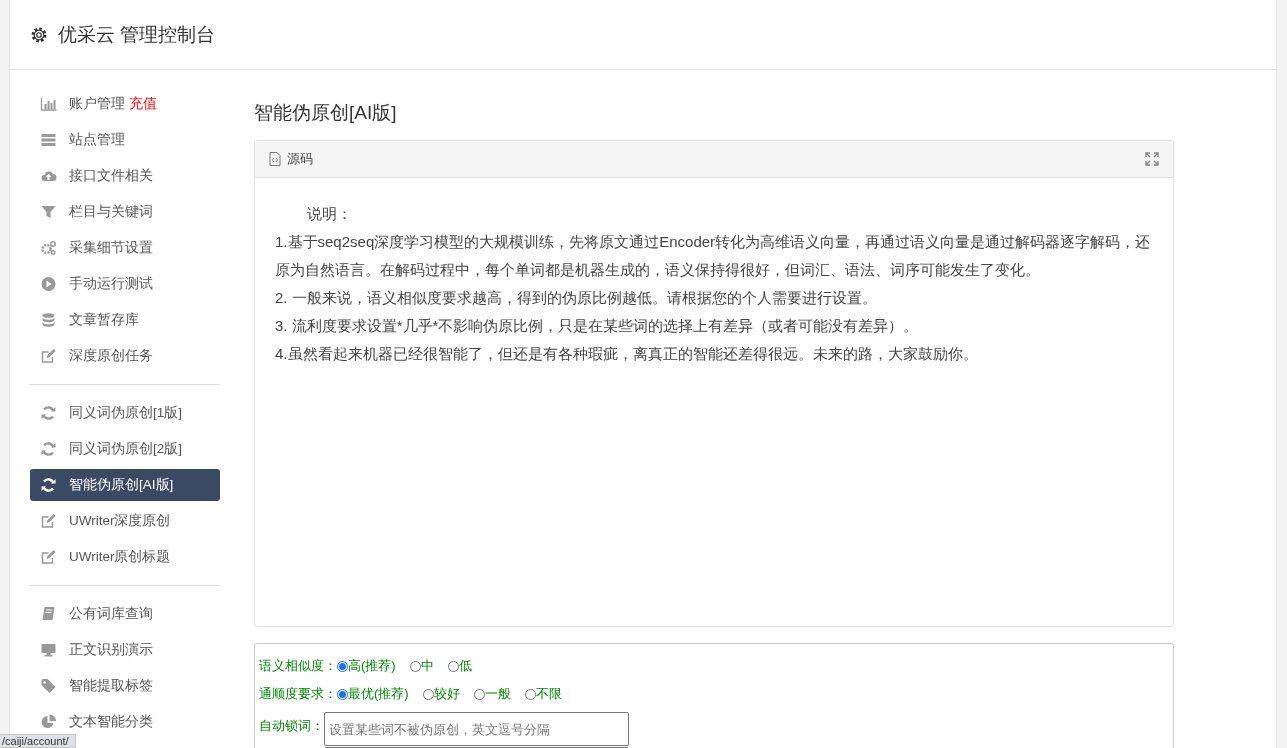 Image resolution: width=1287 pixels, height=748 pixels. What do you see at coordinates (300, 159) in the screenshot?
I see `panel-title: 源码` at bounding box center [300, 159].